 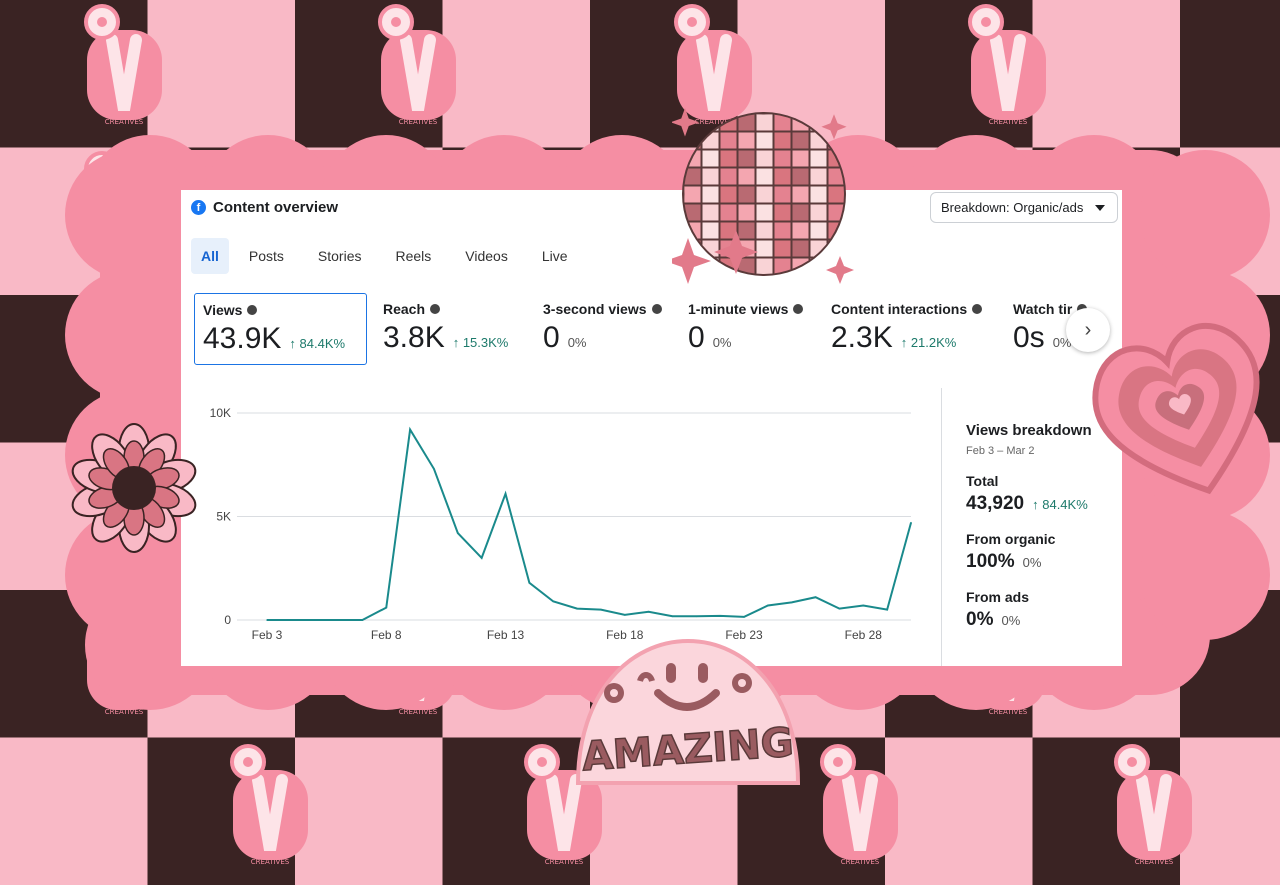 What do you see at coordinates (763, 196) in the screenshot?
I see `disco-ball-sticker` at bounding box center [763, 196].